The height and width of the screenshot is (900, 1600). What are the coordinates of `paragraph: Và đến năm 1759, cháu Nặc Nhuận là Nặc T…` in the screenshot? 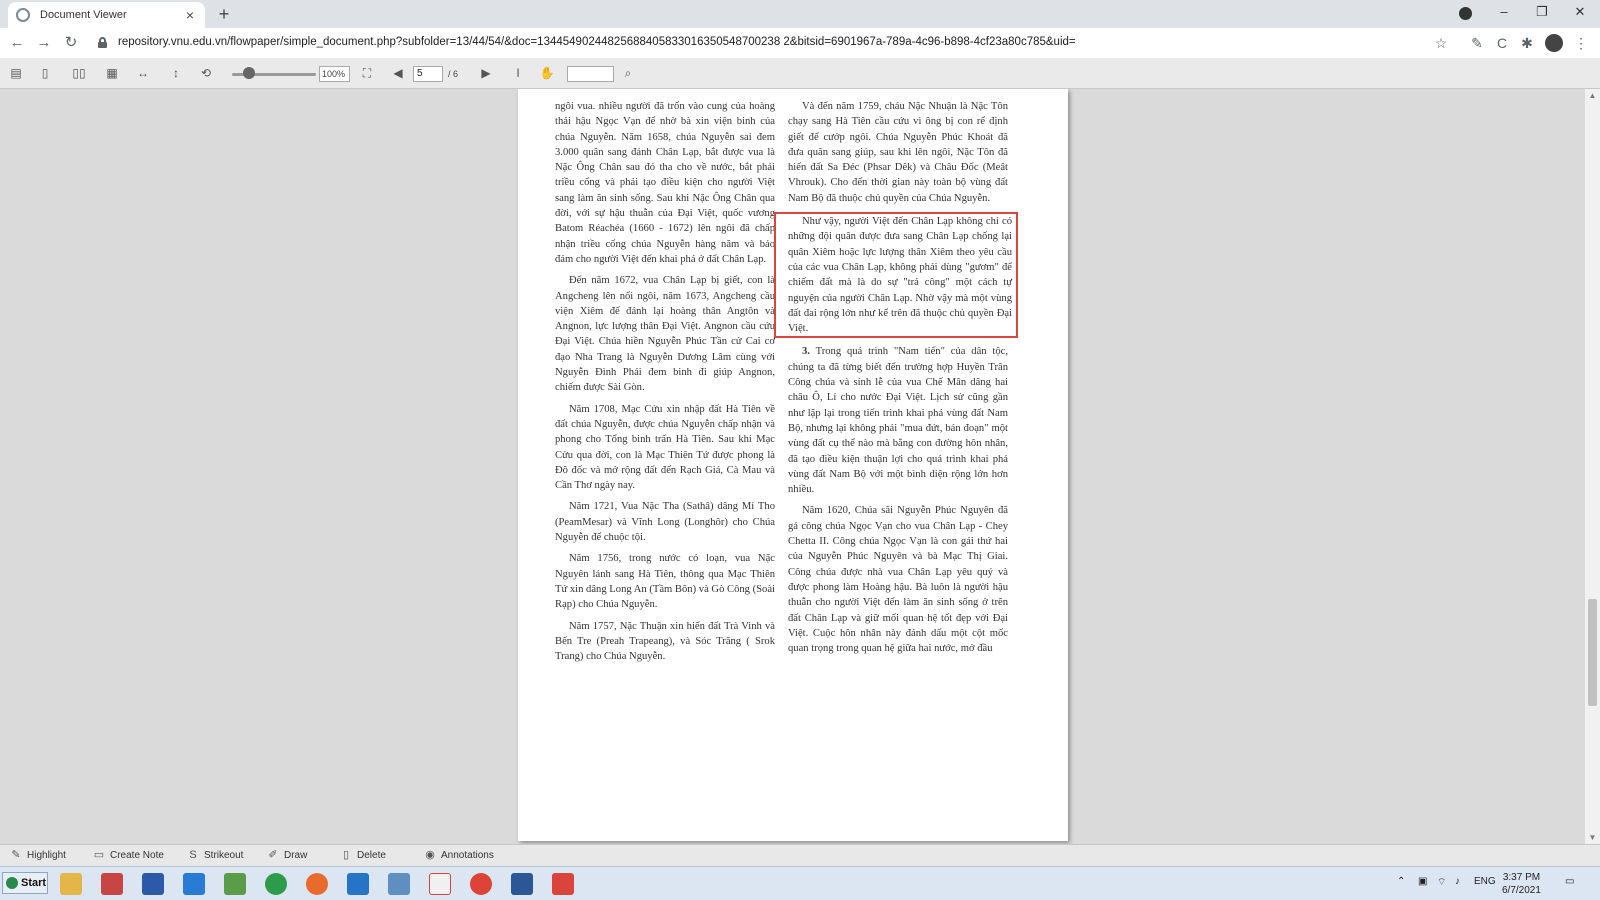 It's located at (898, 152).